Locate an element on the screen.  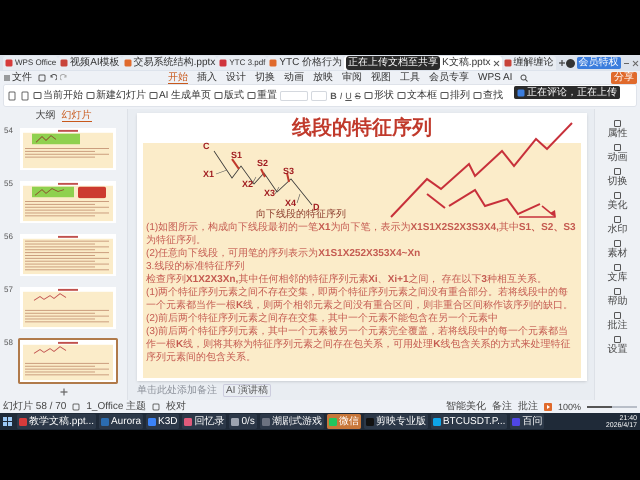
diagram-caption: 向下线段的特征序列 is located at coordinates (301, 214).